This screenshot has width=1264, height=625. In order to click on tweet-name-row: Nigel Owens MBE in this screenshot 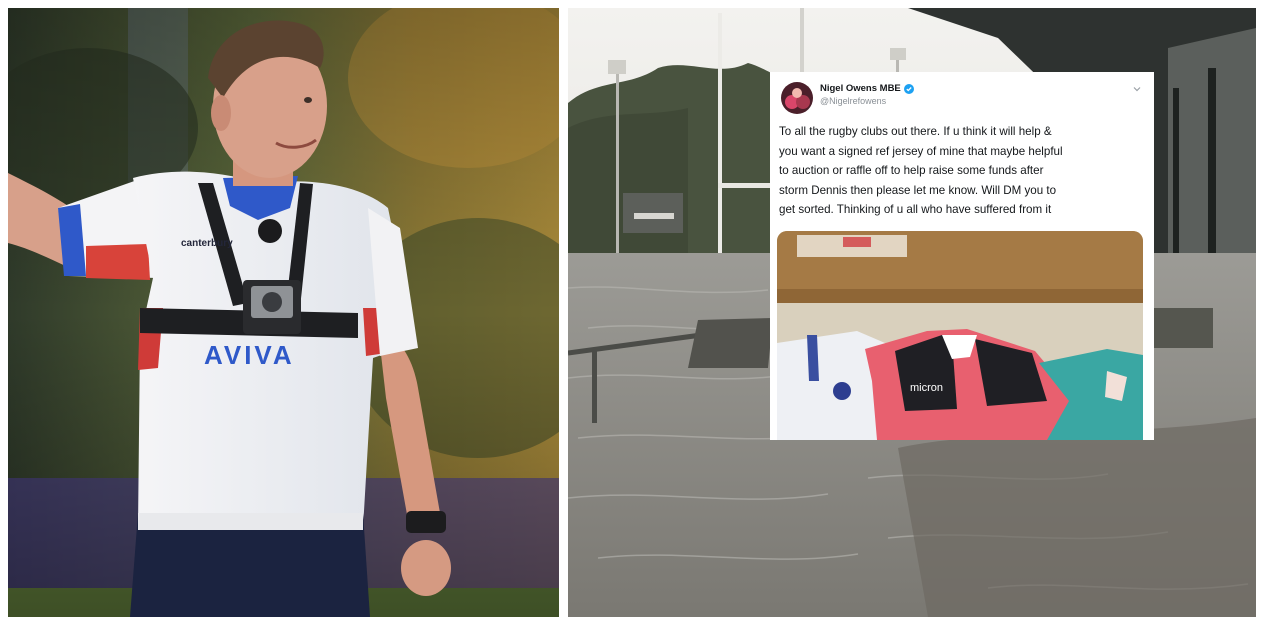, I will do `click(867, 88)`.